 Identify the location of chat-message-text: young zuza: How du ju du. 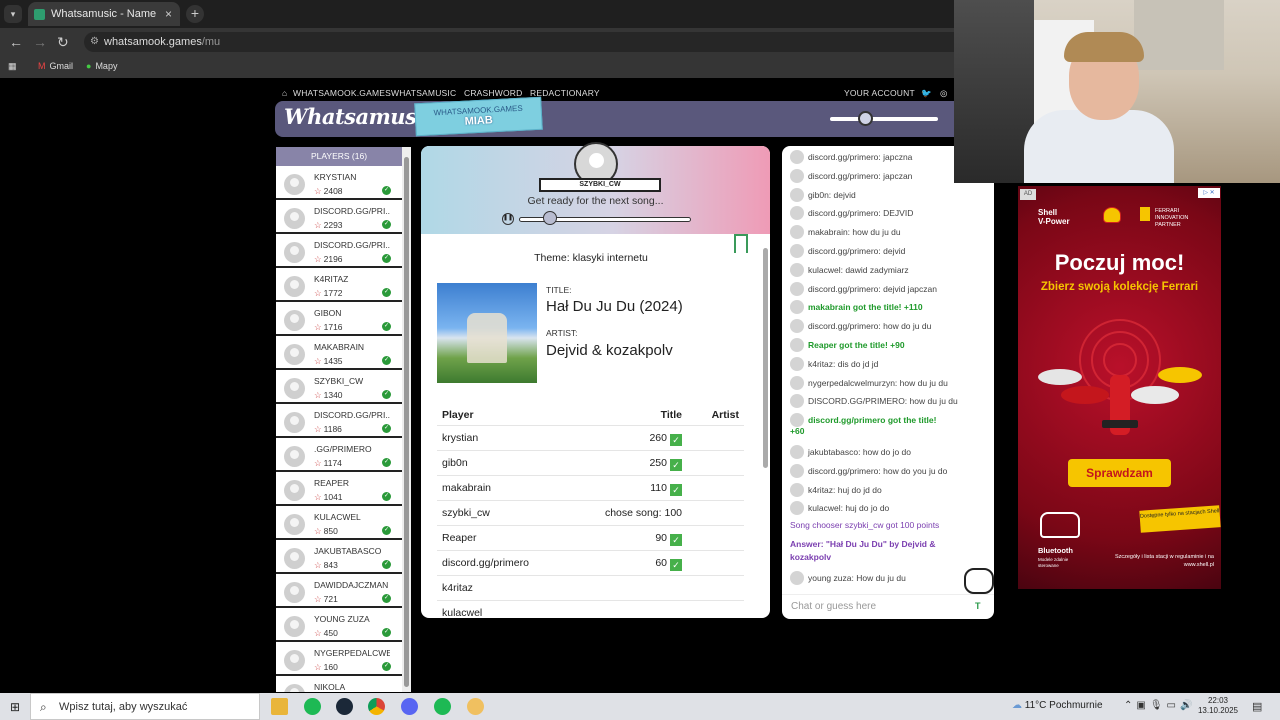
(857, 577).